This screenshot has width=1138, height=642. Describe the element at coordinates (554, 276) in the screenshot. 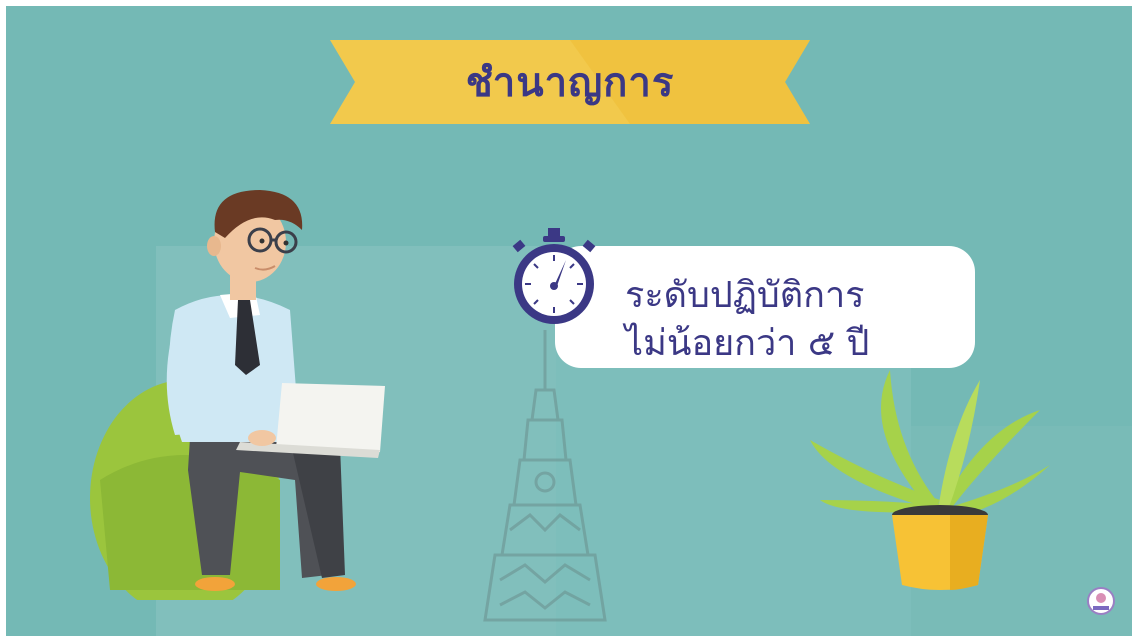

I see `stopwatch-icon` at that location.